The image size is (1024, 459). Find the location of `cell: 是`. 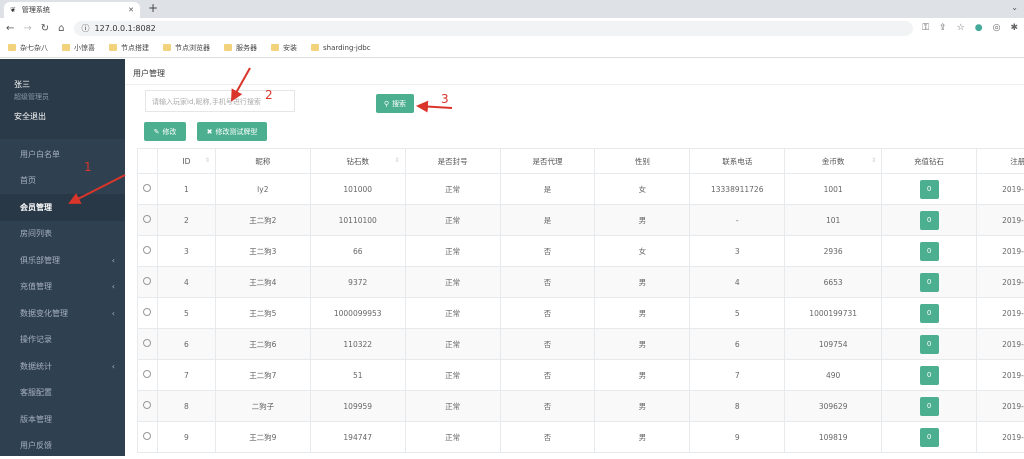

cell: 是 is located at coordinates (547, 189).